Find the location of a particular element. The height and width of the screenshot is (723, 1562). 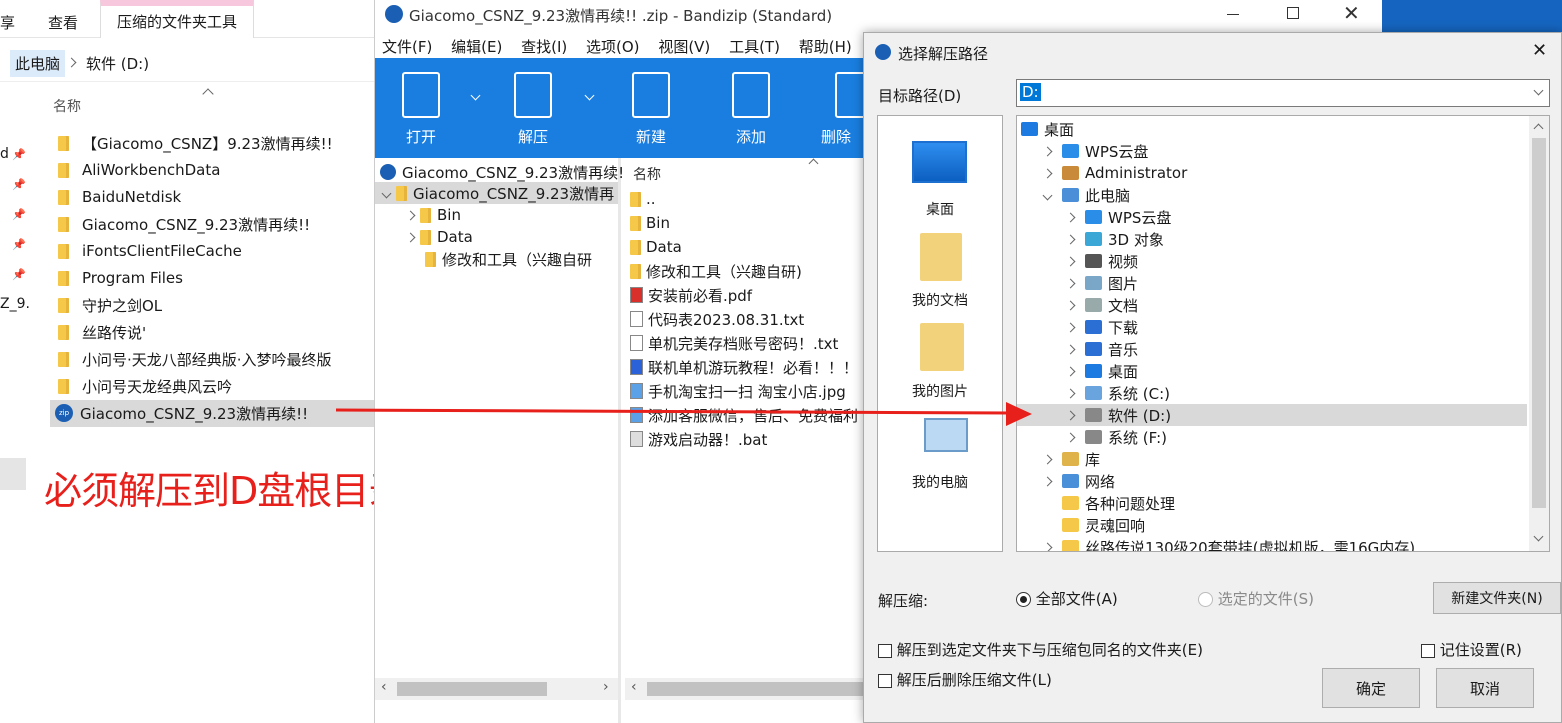

toolbar-open-button: 打开 is located at coordinates (421, 109).